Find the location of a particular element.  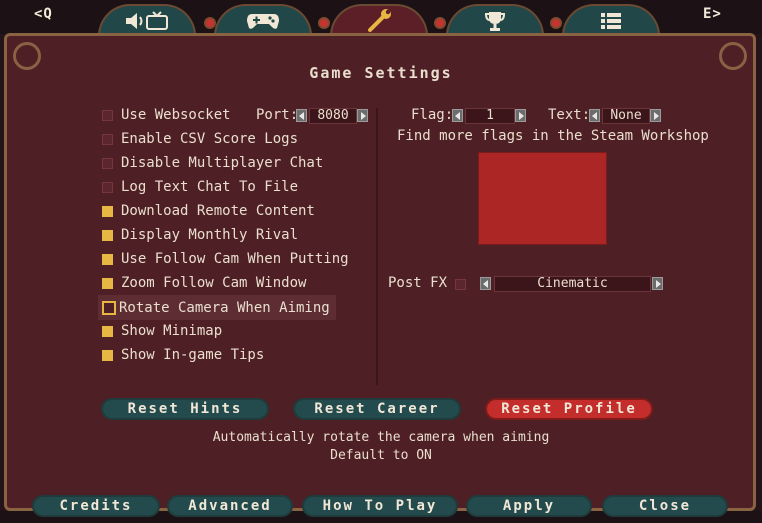

trophy-icon is located at coordinates (495, 21).